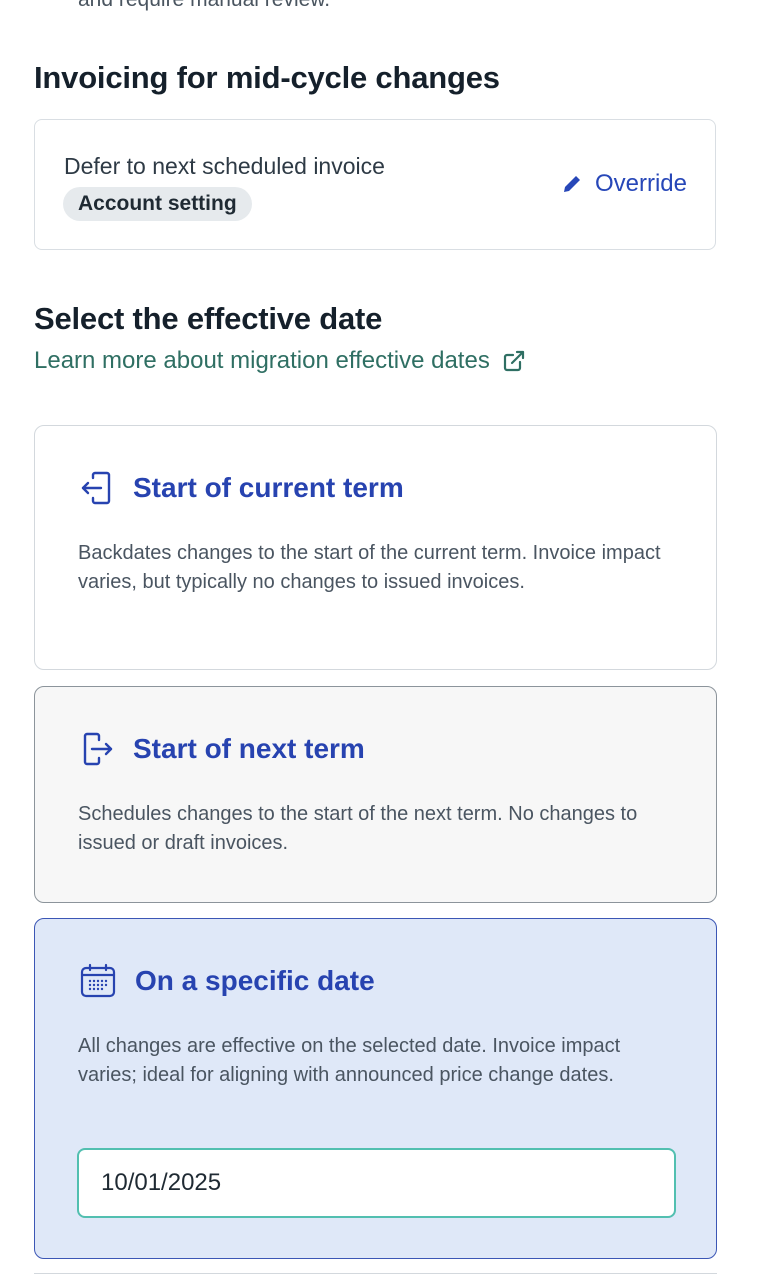  What do you see at coordinates (204, 6) in the screenshot?
I see `previous-section-text: and require manual review.` at bounding box center [204, 6].